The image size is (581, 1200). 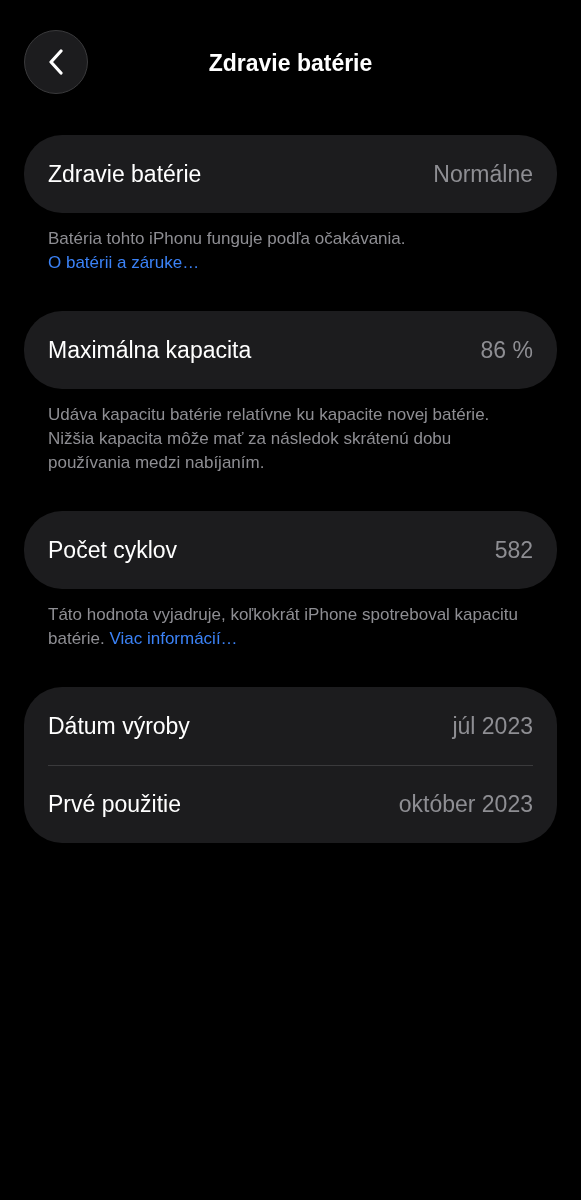 I want to click on row-value: 86 %, so click(x=506, y=350).